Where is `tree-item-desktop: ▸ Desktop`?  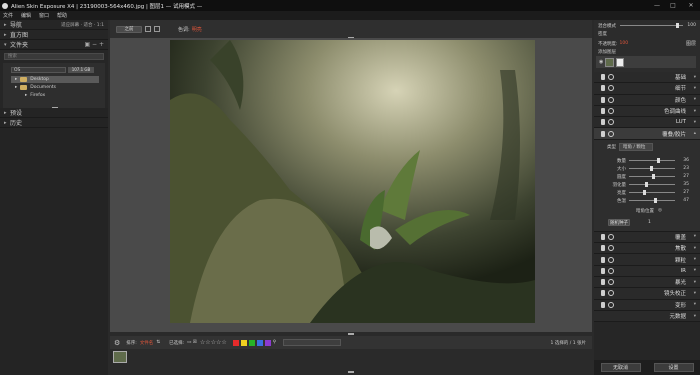
tree-item-desktop: ▸ Desktop is located at coordinates (55, 79).